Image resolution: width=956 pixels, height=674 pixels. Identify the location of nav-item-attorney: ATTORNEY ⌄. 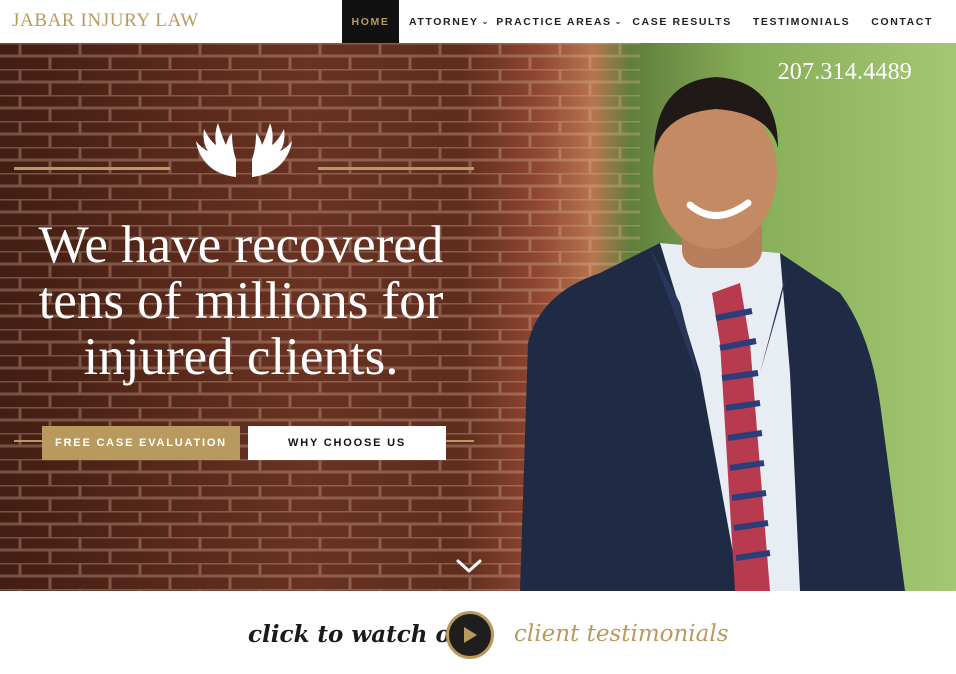
(448, 21).